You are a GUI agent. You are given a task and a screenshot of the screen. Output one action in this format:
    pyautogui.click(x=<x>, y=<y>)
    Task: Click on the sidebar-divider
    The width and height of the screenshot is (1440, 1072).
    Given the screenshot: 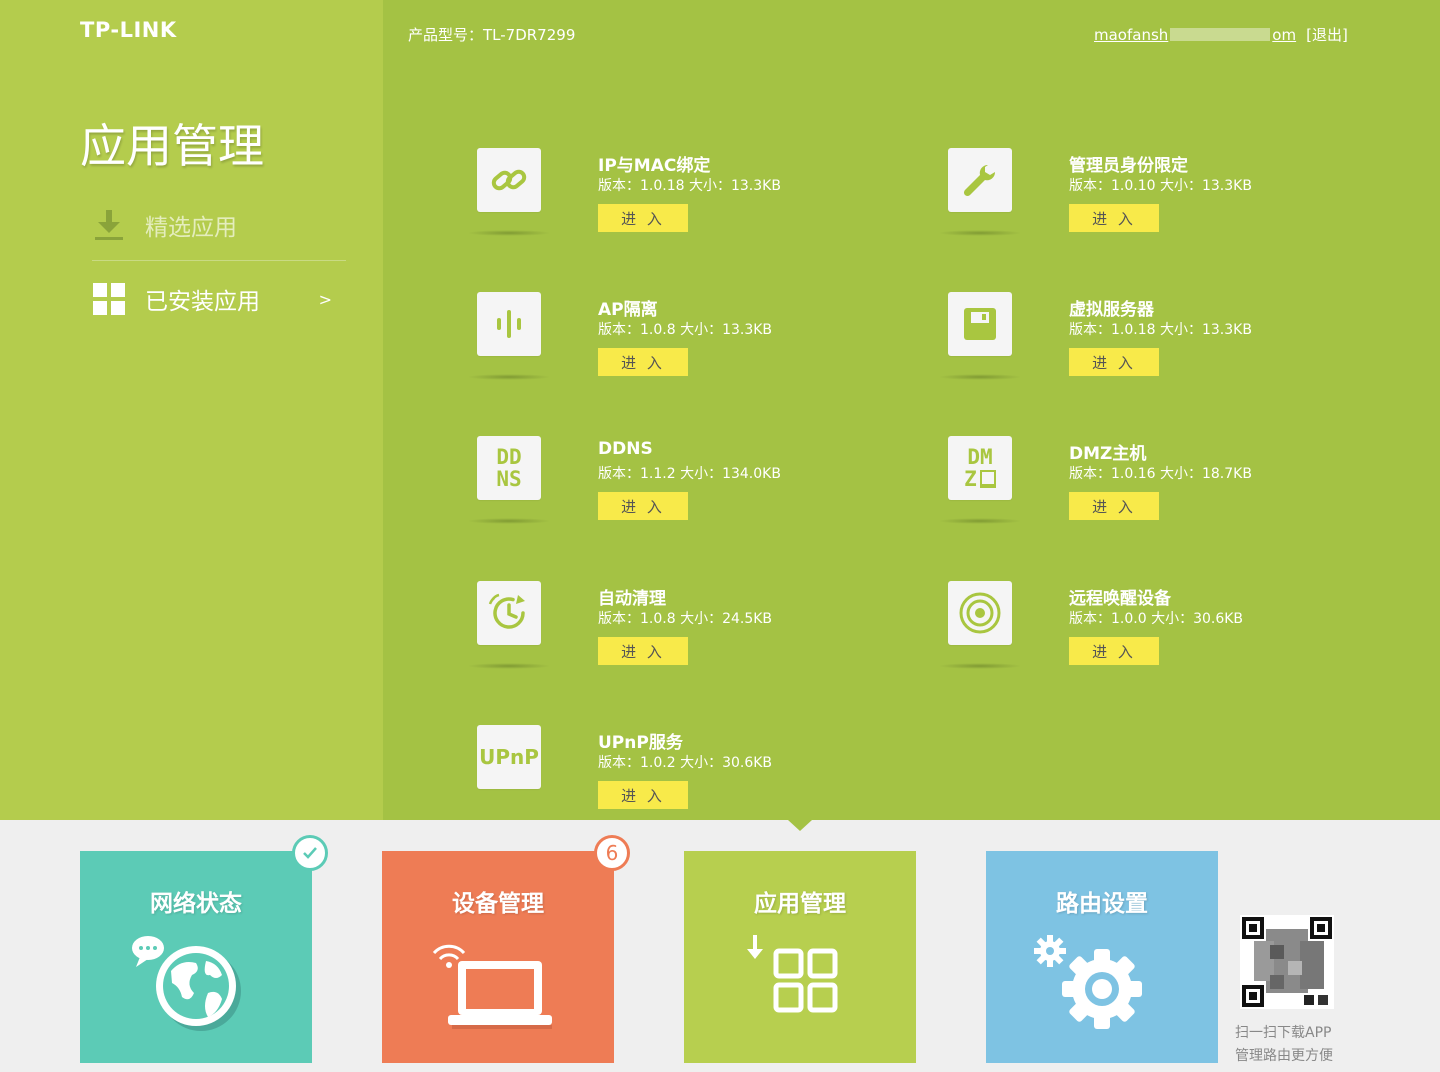 What is the action you would take?
    pyautogui.click(x=219, y=260)
    